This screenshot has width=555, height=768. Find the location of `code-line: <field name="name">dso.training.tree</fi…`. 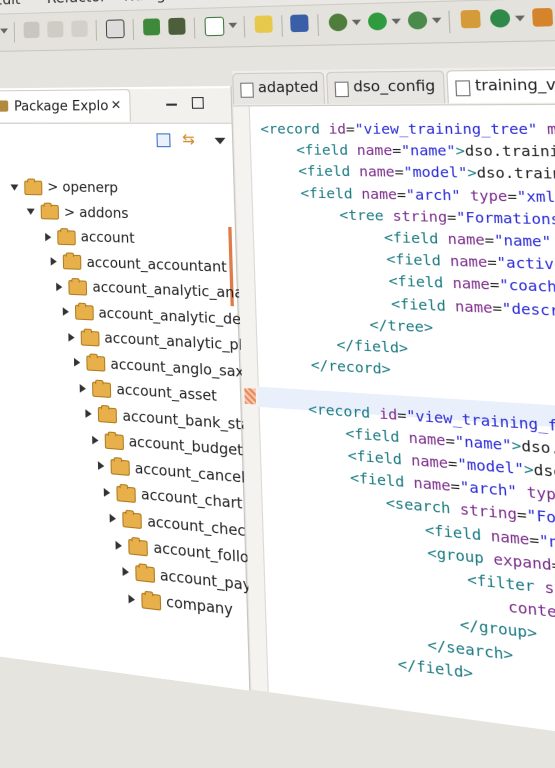

code-line: <field name="name">dso.training.tree</fi… is located at coordinates (425, 151).